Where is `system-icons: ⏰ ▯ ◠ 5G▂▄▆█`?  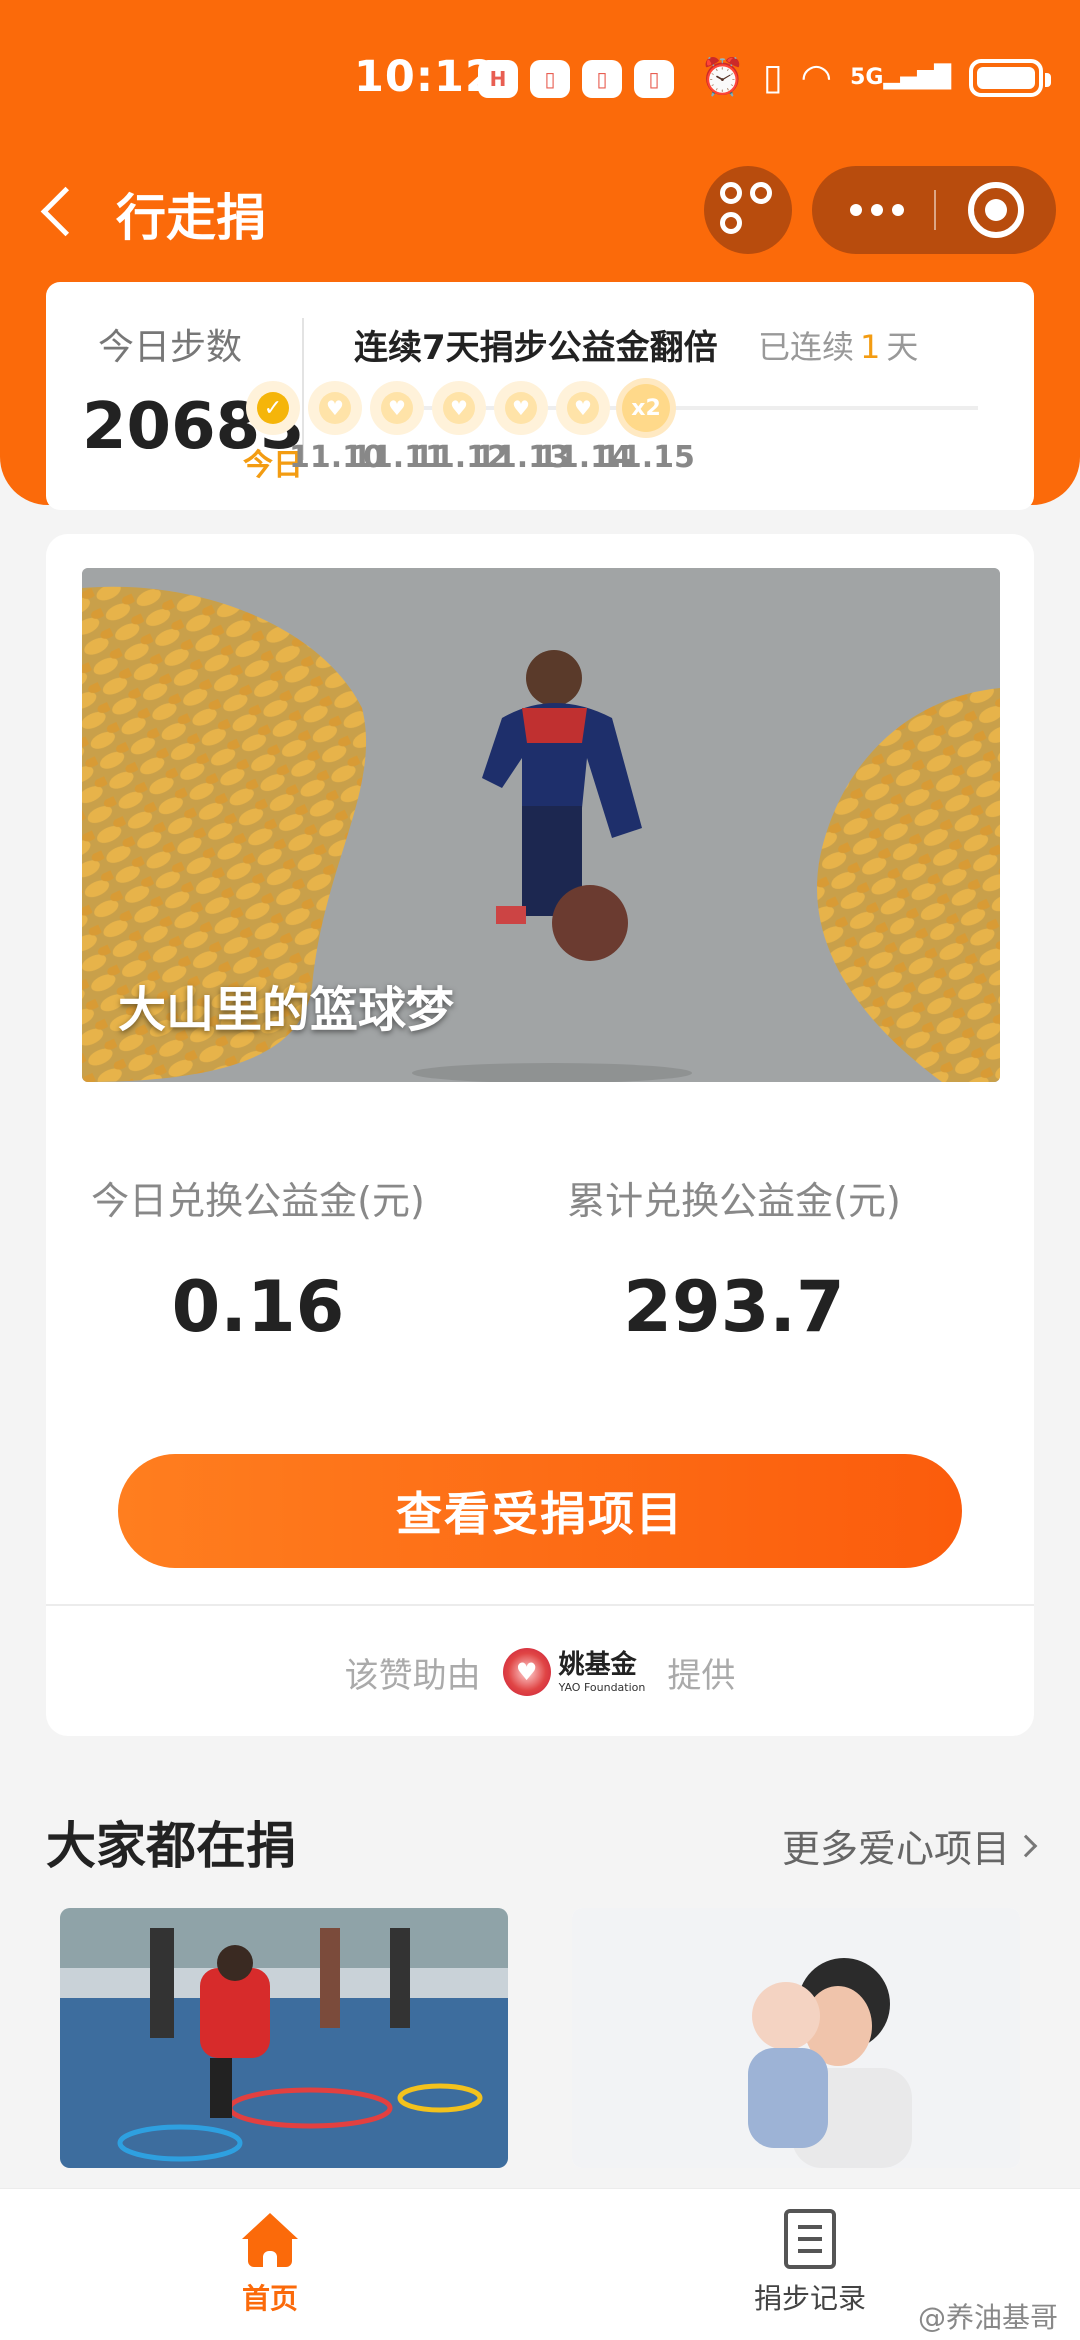 system-icons: ⏰ ▯ ◠ 5G▂▄▆█ is located at coordinates (876, 78).